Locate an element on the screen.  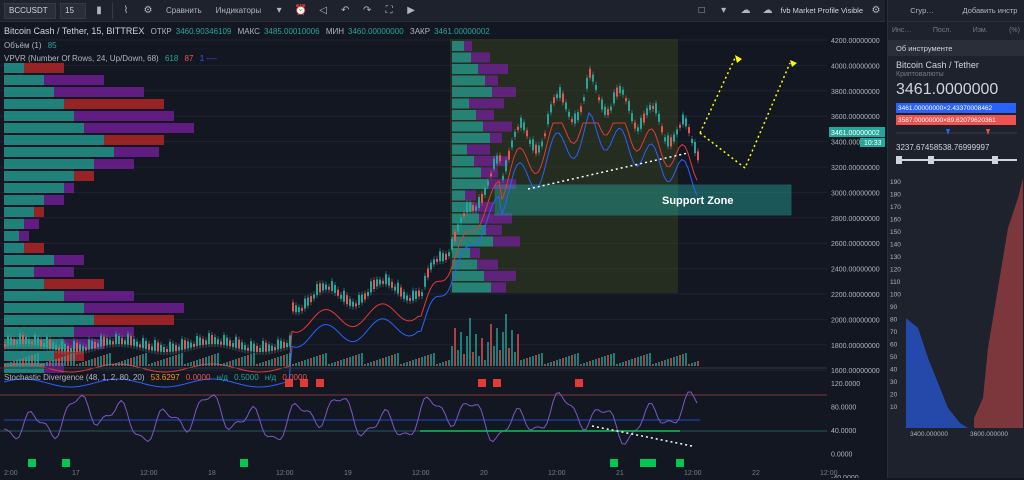
volume-label: Объём (1) is located at coordinates (23, 45).